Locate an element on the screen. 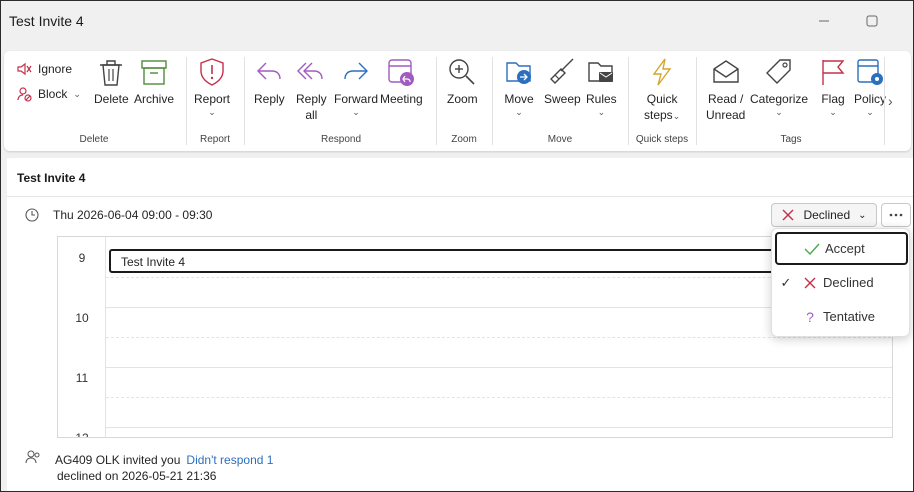  zoom-group: Zoom Zoom is located at coordinates (464, 101).